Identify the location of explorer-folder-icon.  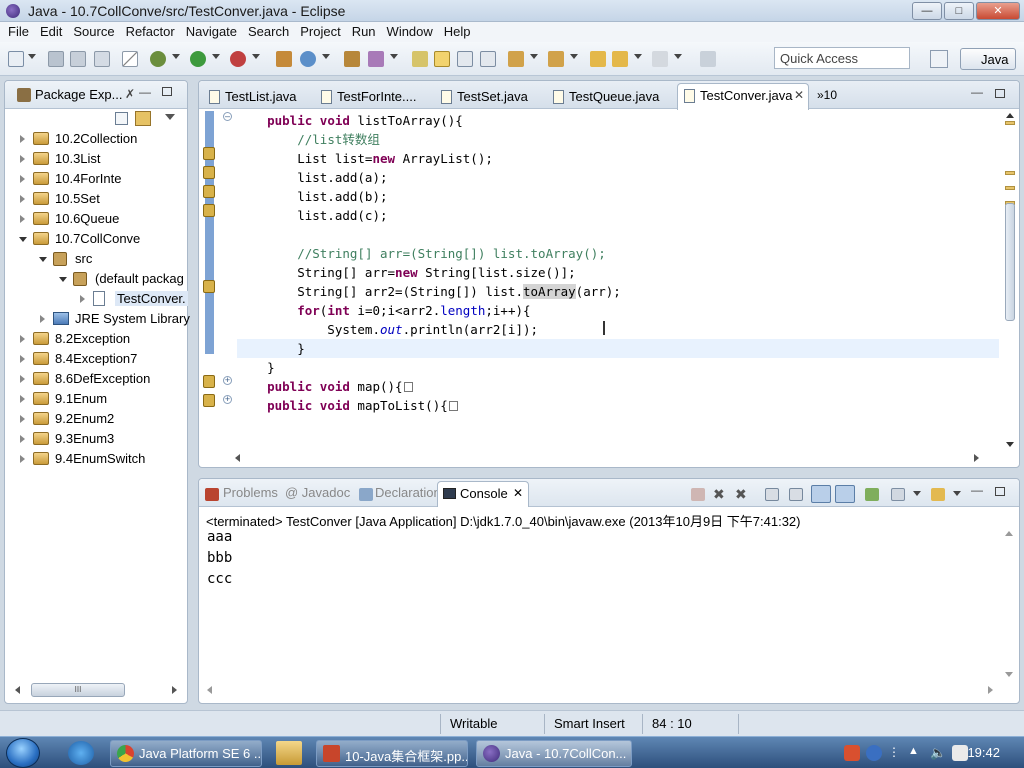
(289, 753).